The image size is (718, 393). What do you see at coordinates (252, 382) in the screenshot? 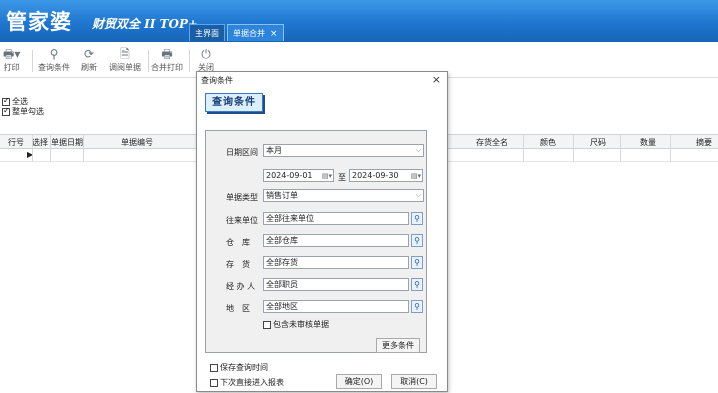
I see `direct-report-label: 下次直接进入报表` at bounding box center [252, 382].